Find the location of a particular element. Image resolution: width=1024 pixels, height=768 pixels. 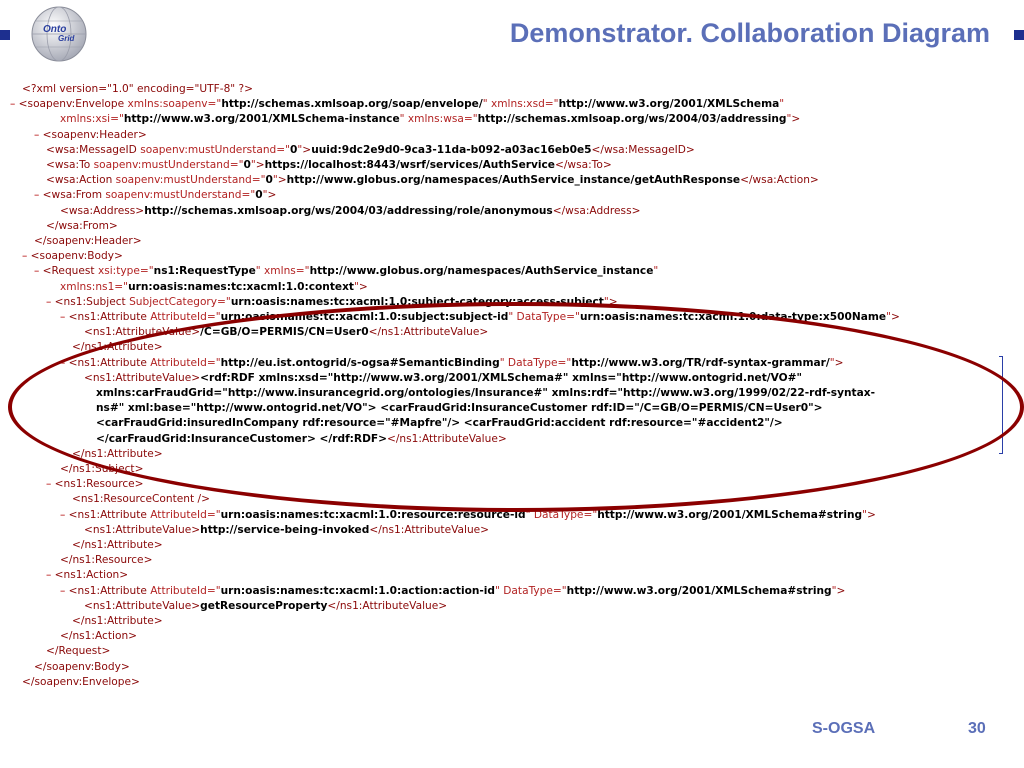

xml-token: ns1:RequestType is located at coordinates (204, 271).